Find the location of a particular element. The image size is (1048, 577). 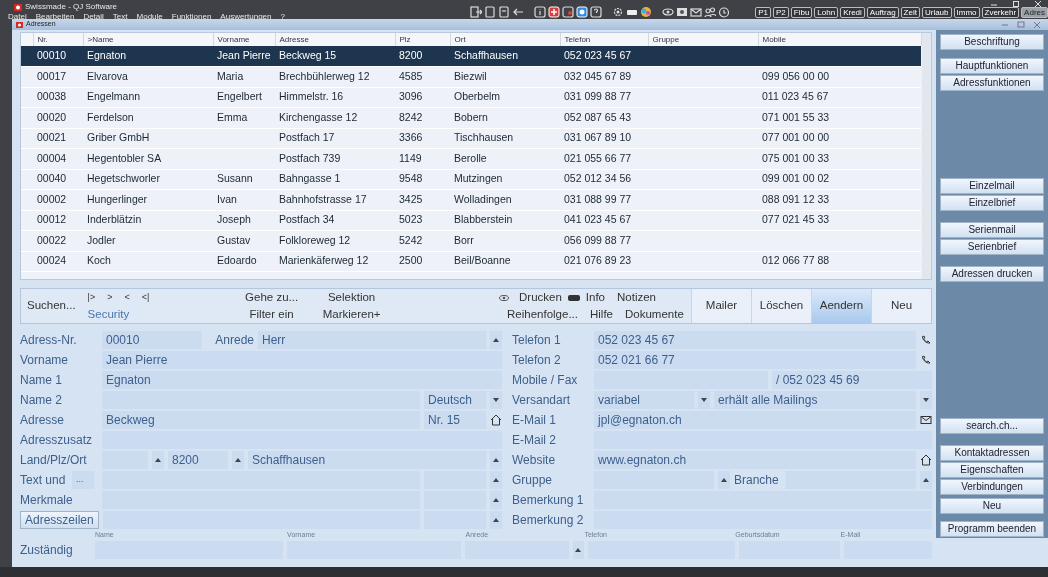

module-tab: Zverkehr is located at coordinates (1000, 12).